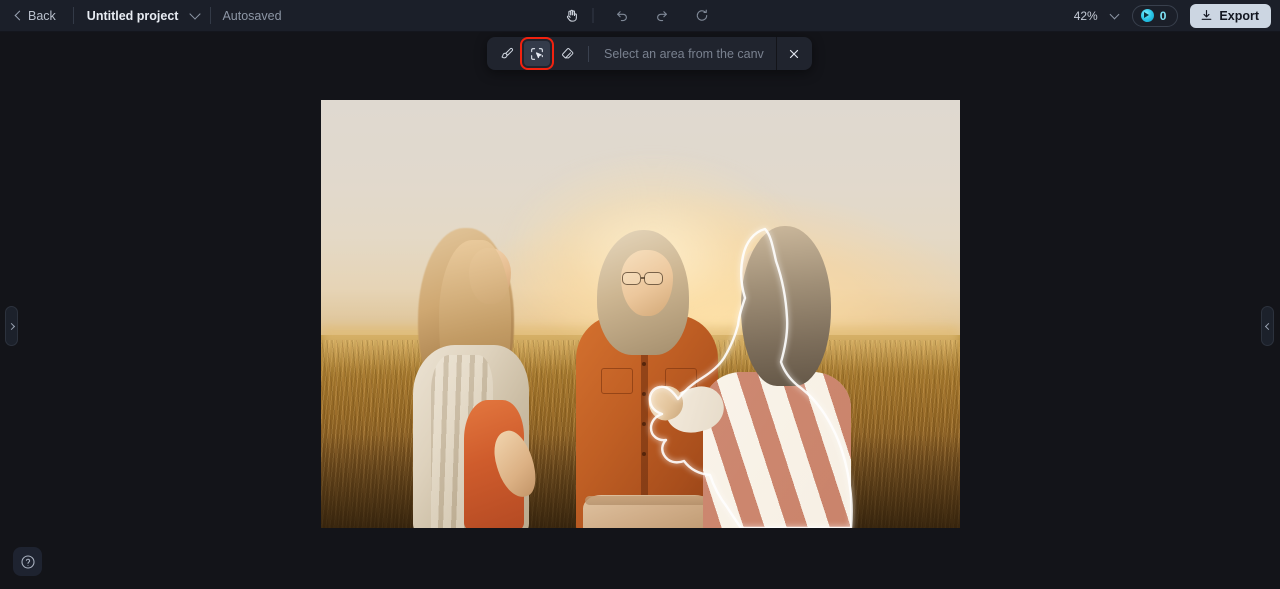 The image size is (1280, 589). Describe the element at coordinates (593, 15) in the screenshot. I see `header-center-divider` at that location.